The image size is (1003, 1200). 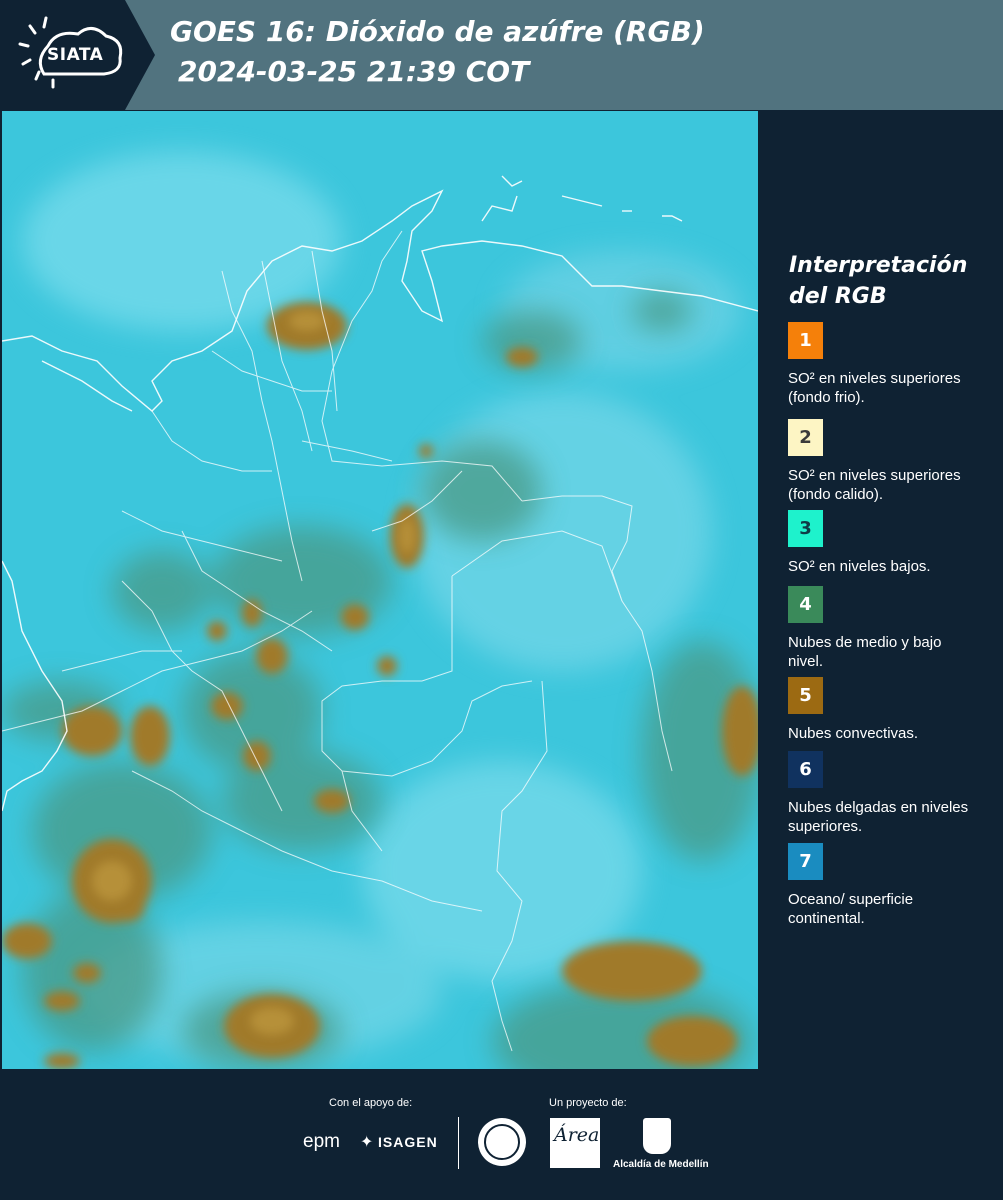 I want to click on medellin-seal-icon, so click(x=502, y=1142).